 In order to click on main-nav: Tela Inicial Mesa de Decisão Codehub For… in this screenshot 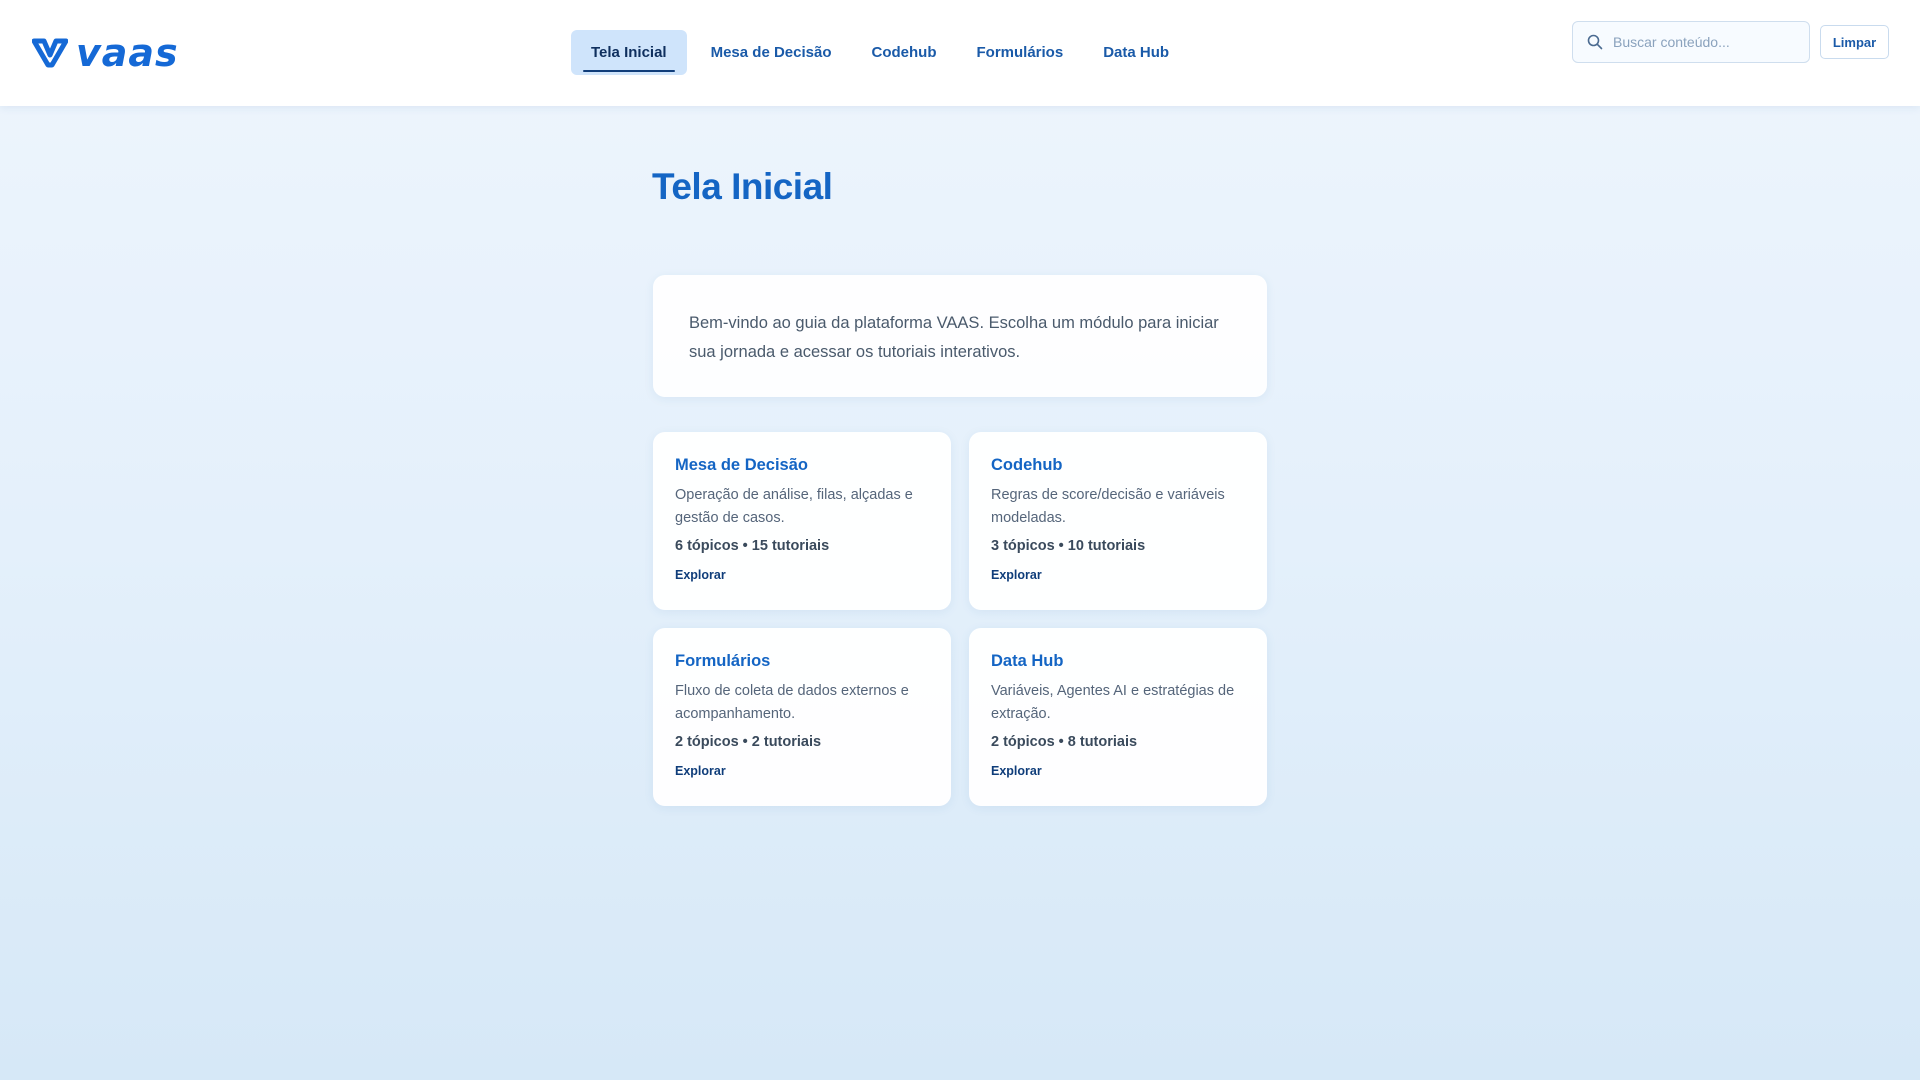, I will do `click(880, 52)`.